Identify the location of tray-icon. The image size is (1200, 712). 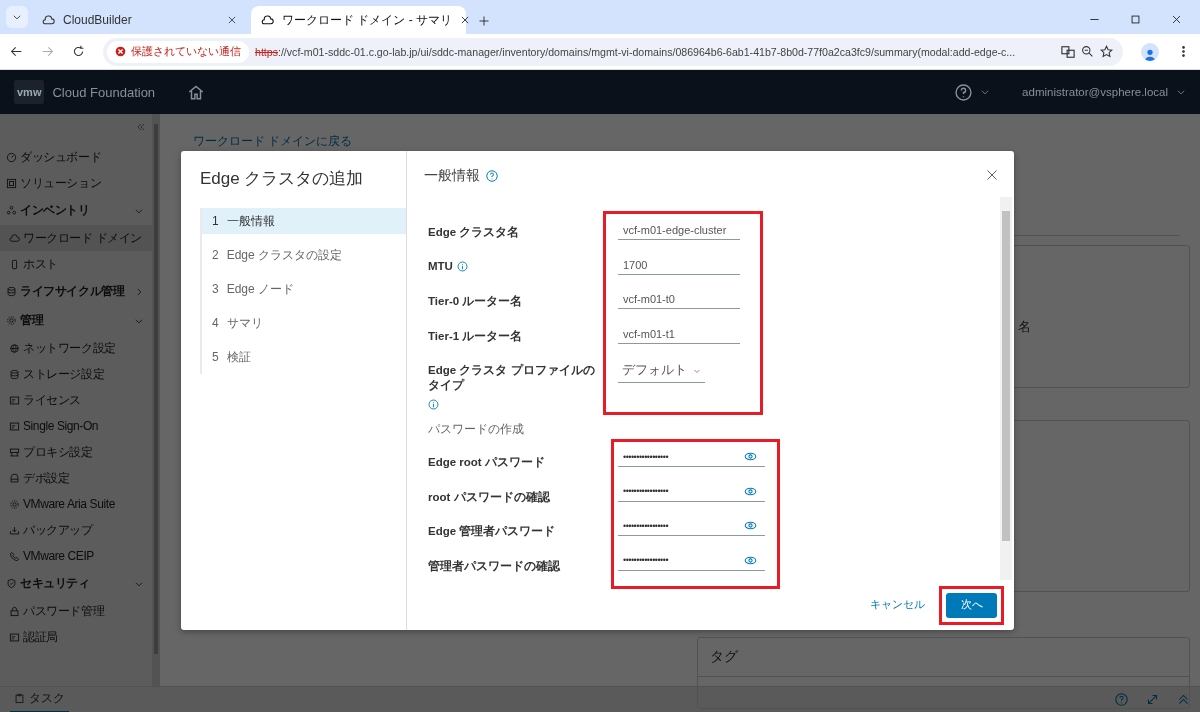
(14, 530).